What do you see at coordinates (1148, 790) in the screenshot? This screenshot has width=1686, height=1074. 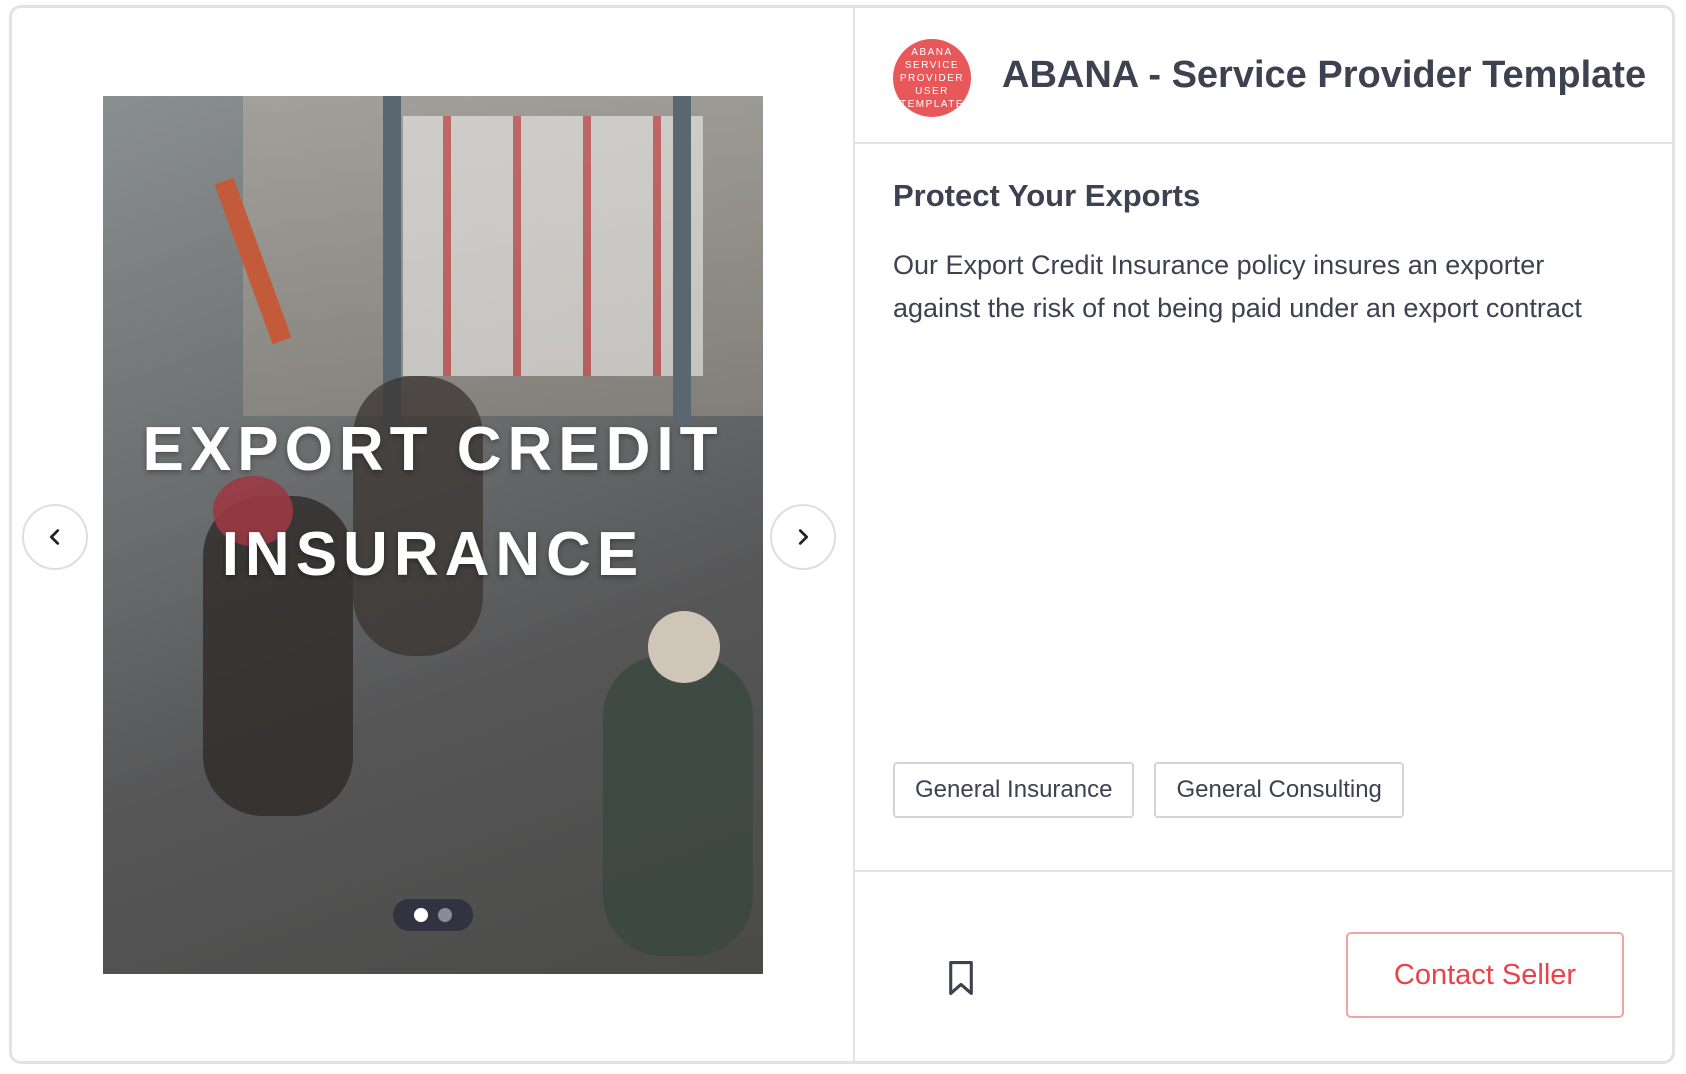 I see `tag-list: General Insurance General Consulting` at bounding box center [1148, 790].